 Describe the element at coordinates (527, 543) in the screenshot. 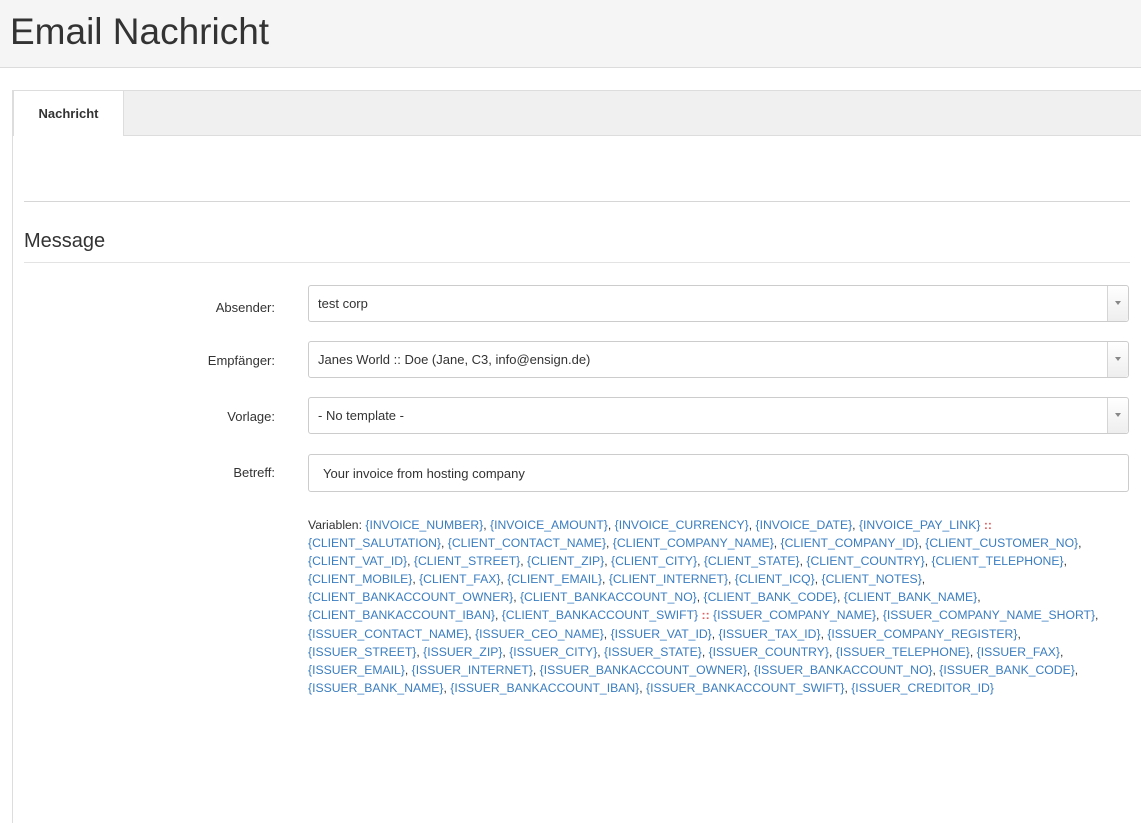

I see `variable-token: {CLIENT_CONTACT_NAME}` at that location.